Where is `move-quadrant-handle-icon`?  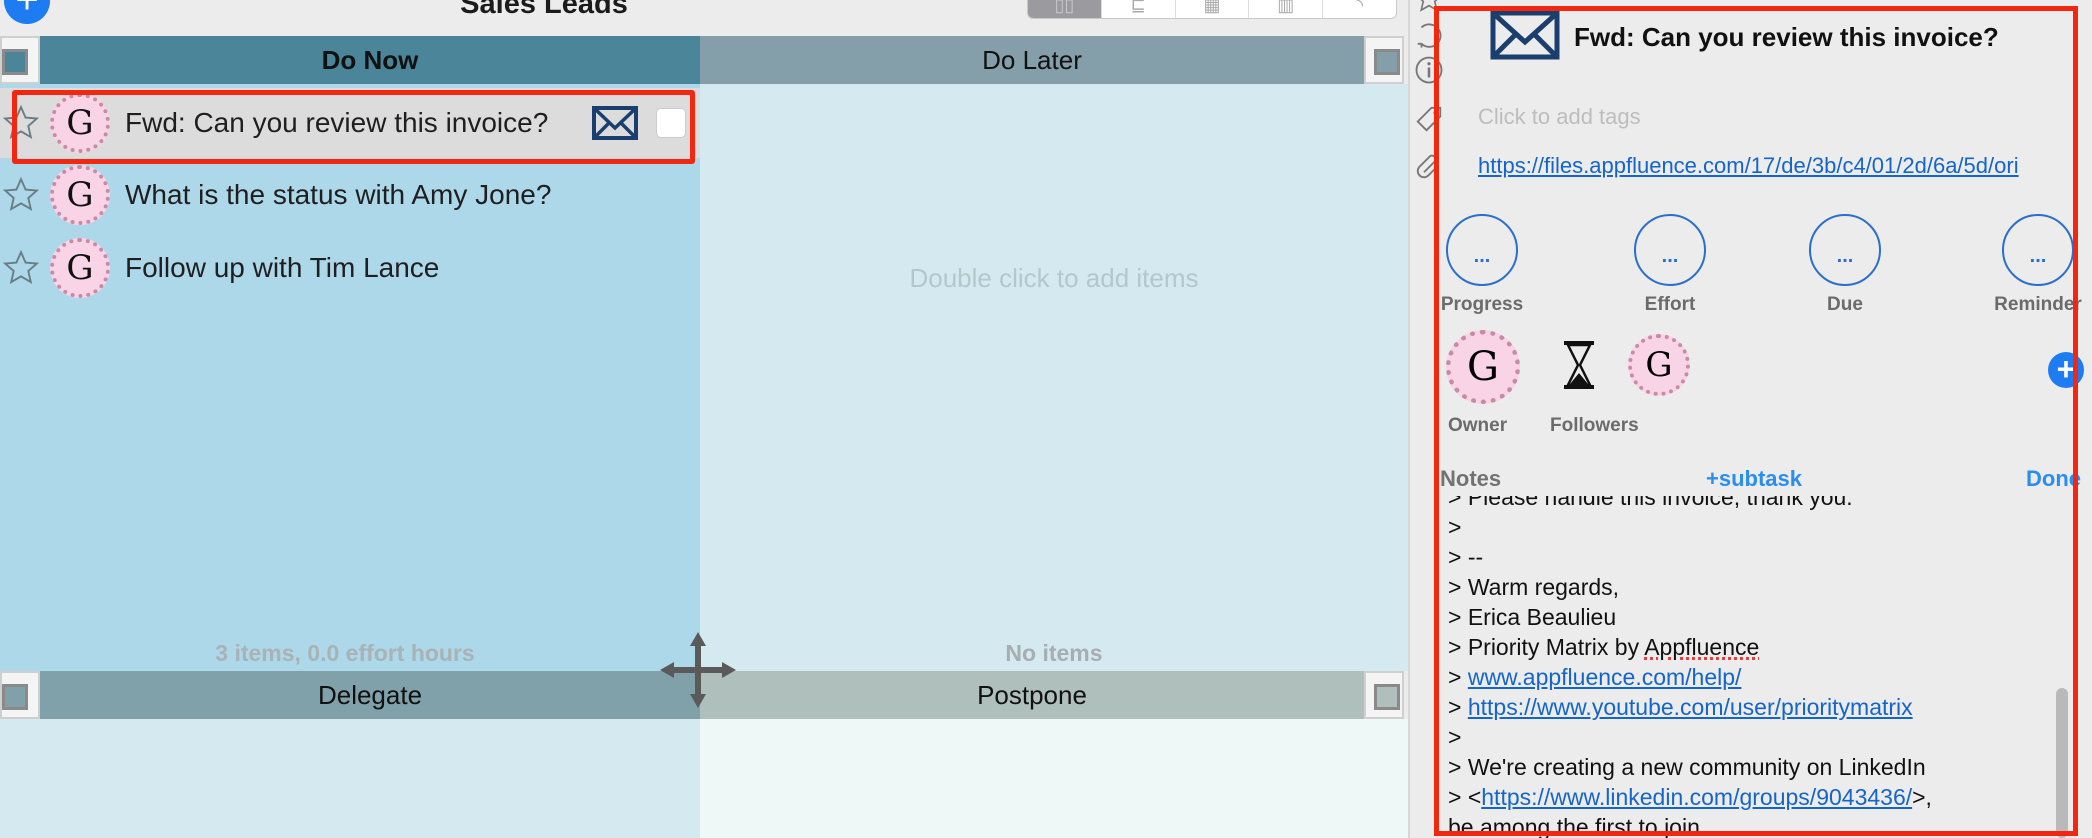
move-quadrant-handle-icon is located at coordinates (698, 670).